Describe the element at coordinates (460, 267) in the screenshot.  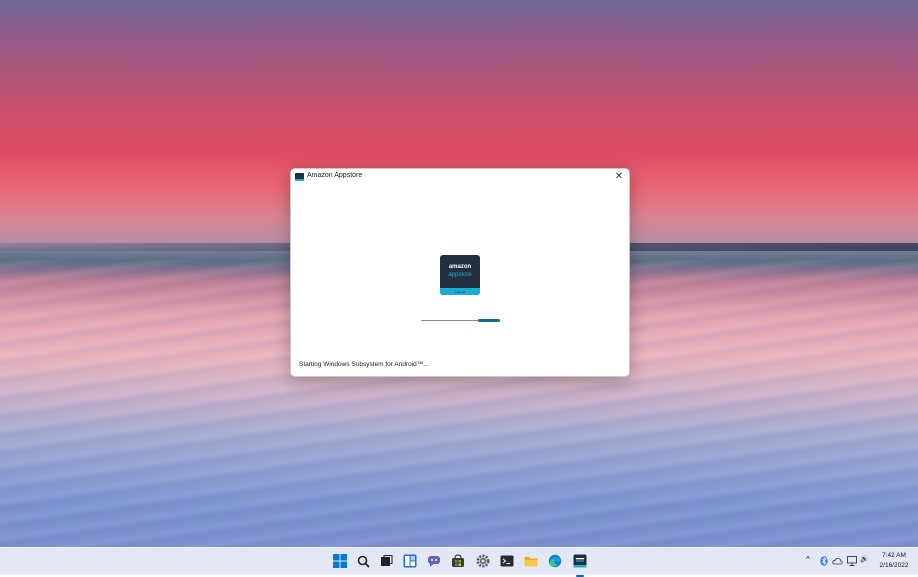
I see `logo-amazon-text: amazon` at that location.